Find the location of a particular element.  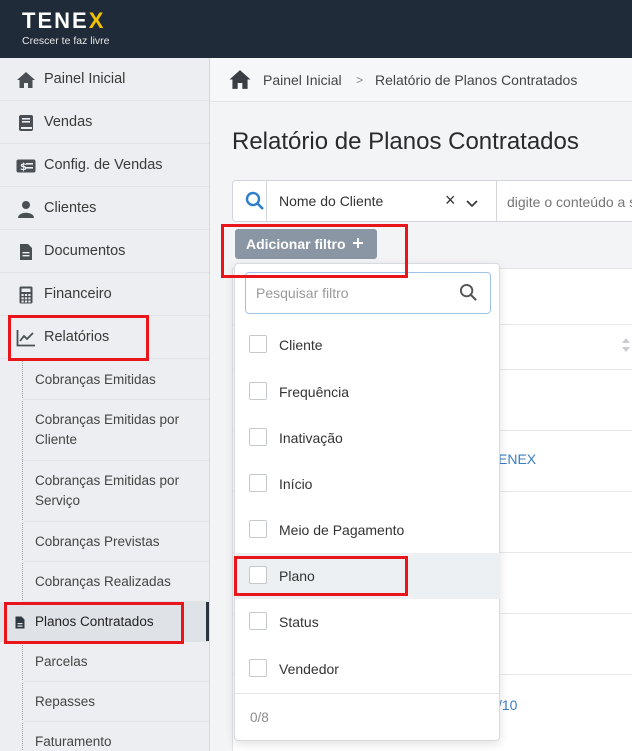

active-indicator is located at coordinates (207, 621).